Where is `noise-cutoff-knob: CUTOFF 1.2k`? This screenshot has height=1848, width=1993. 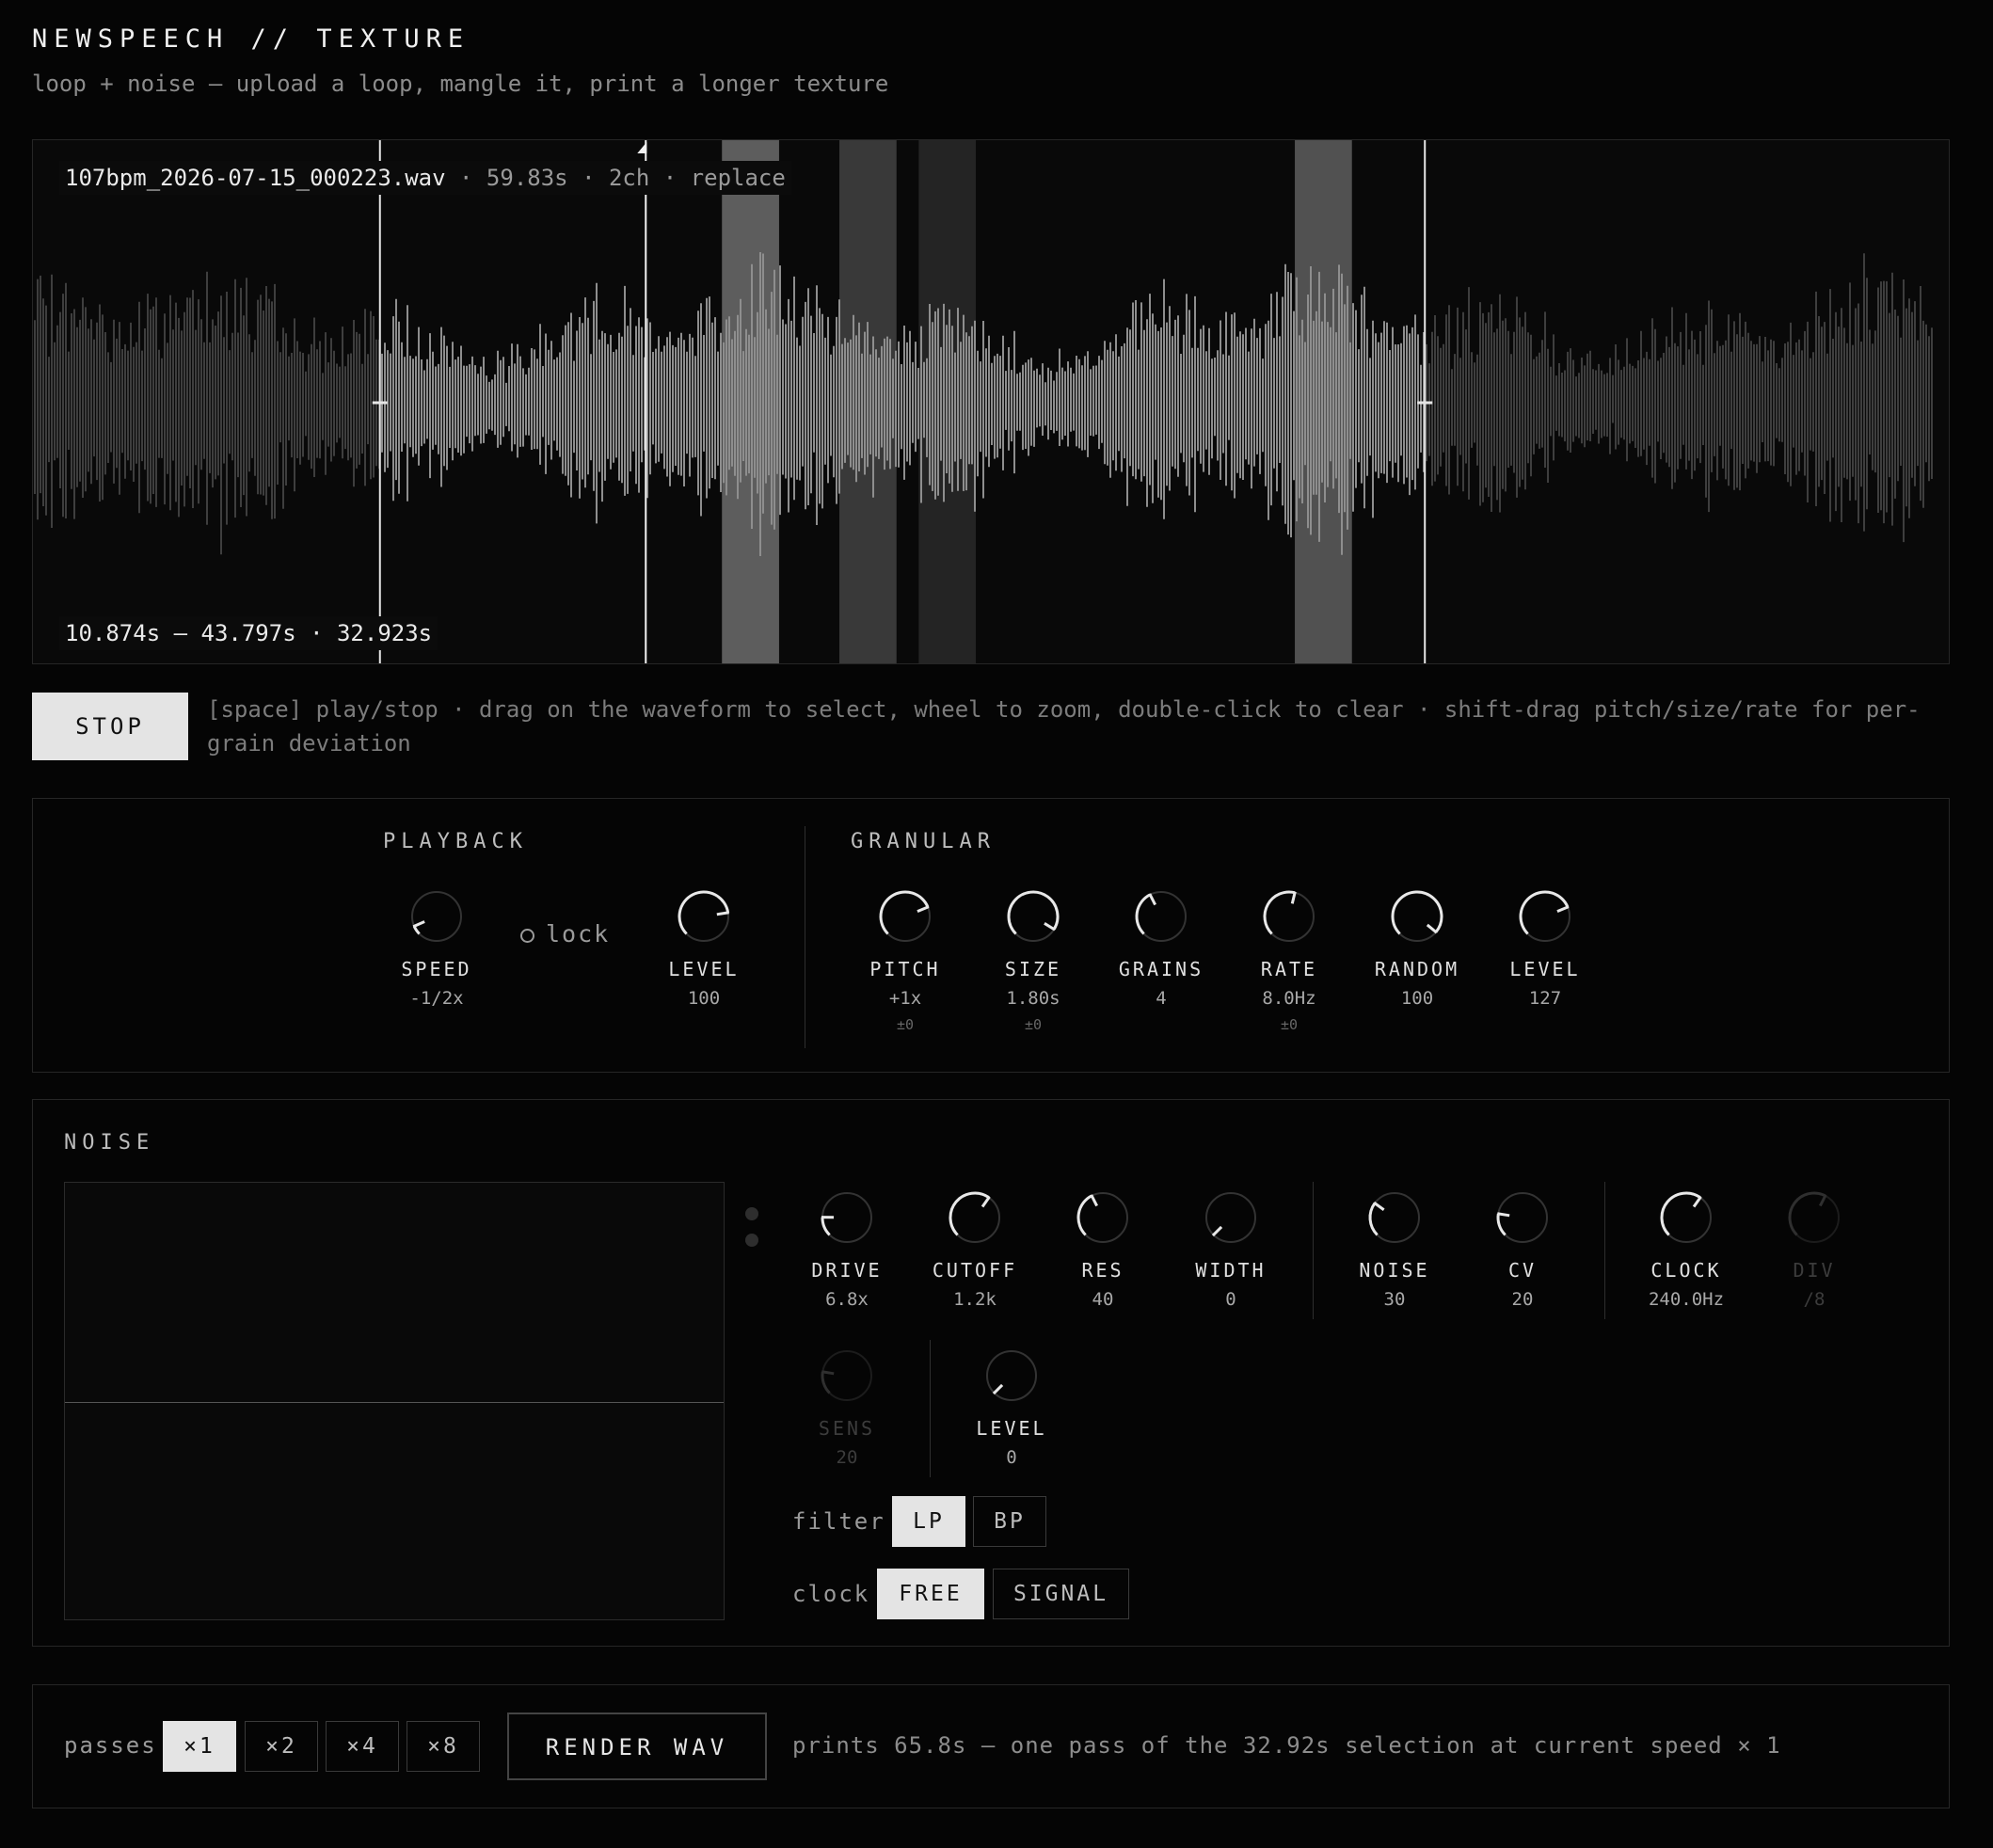 noise-cutoff-knob: CUTOFF 1.2k is located at coordinates (975, 1248).